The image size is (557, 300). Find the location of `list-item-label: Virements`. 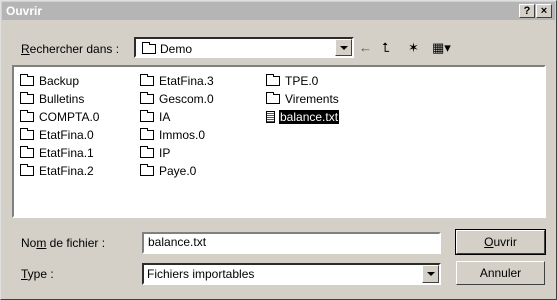

list-item-label: Virements is located at coordinates (312, 99).